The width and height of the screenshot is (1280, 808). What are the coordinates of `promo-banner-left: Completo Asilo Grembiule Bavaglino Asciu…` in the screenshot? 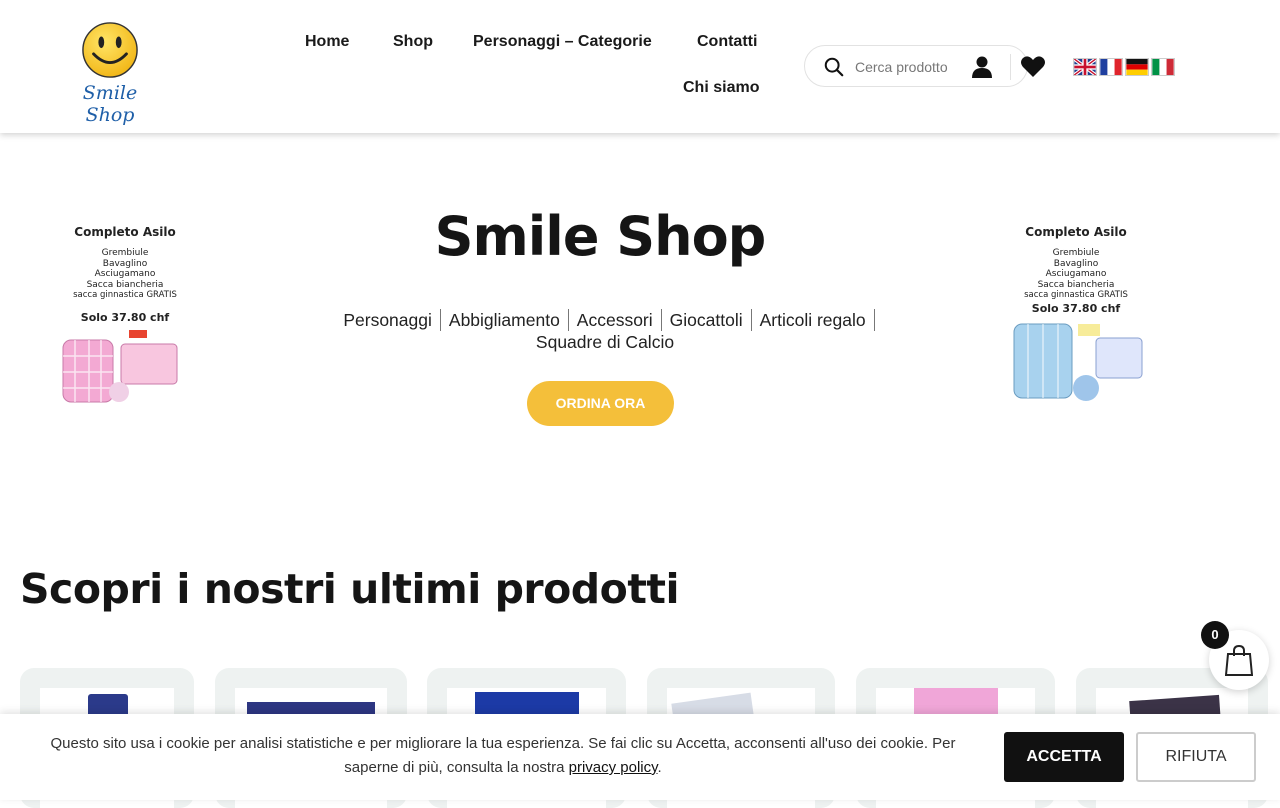 It's located at (125, 314).